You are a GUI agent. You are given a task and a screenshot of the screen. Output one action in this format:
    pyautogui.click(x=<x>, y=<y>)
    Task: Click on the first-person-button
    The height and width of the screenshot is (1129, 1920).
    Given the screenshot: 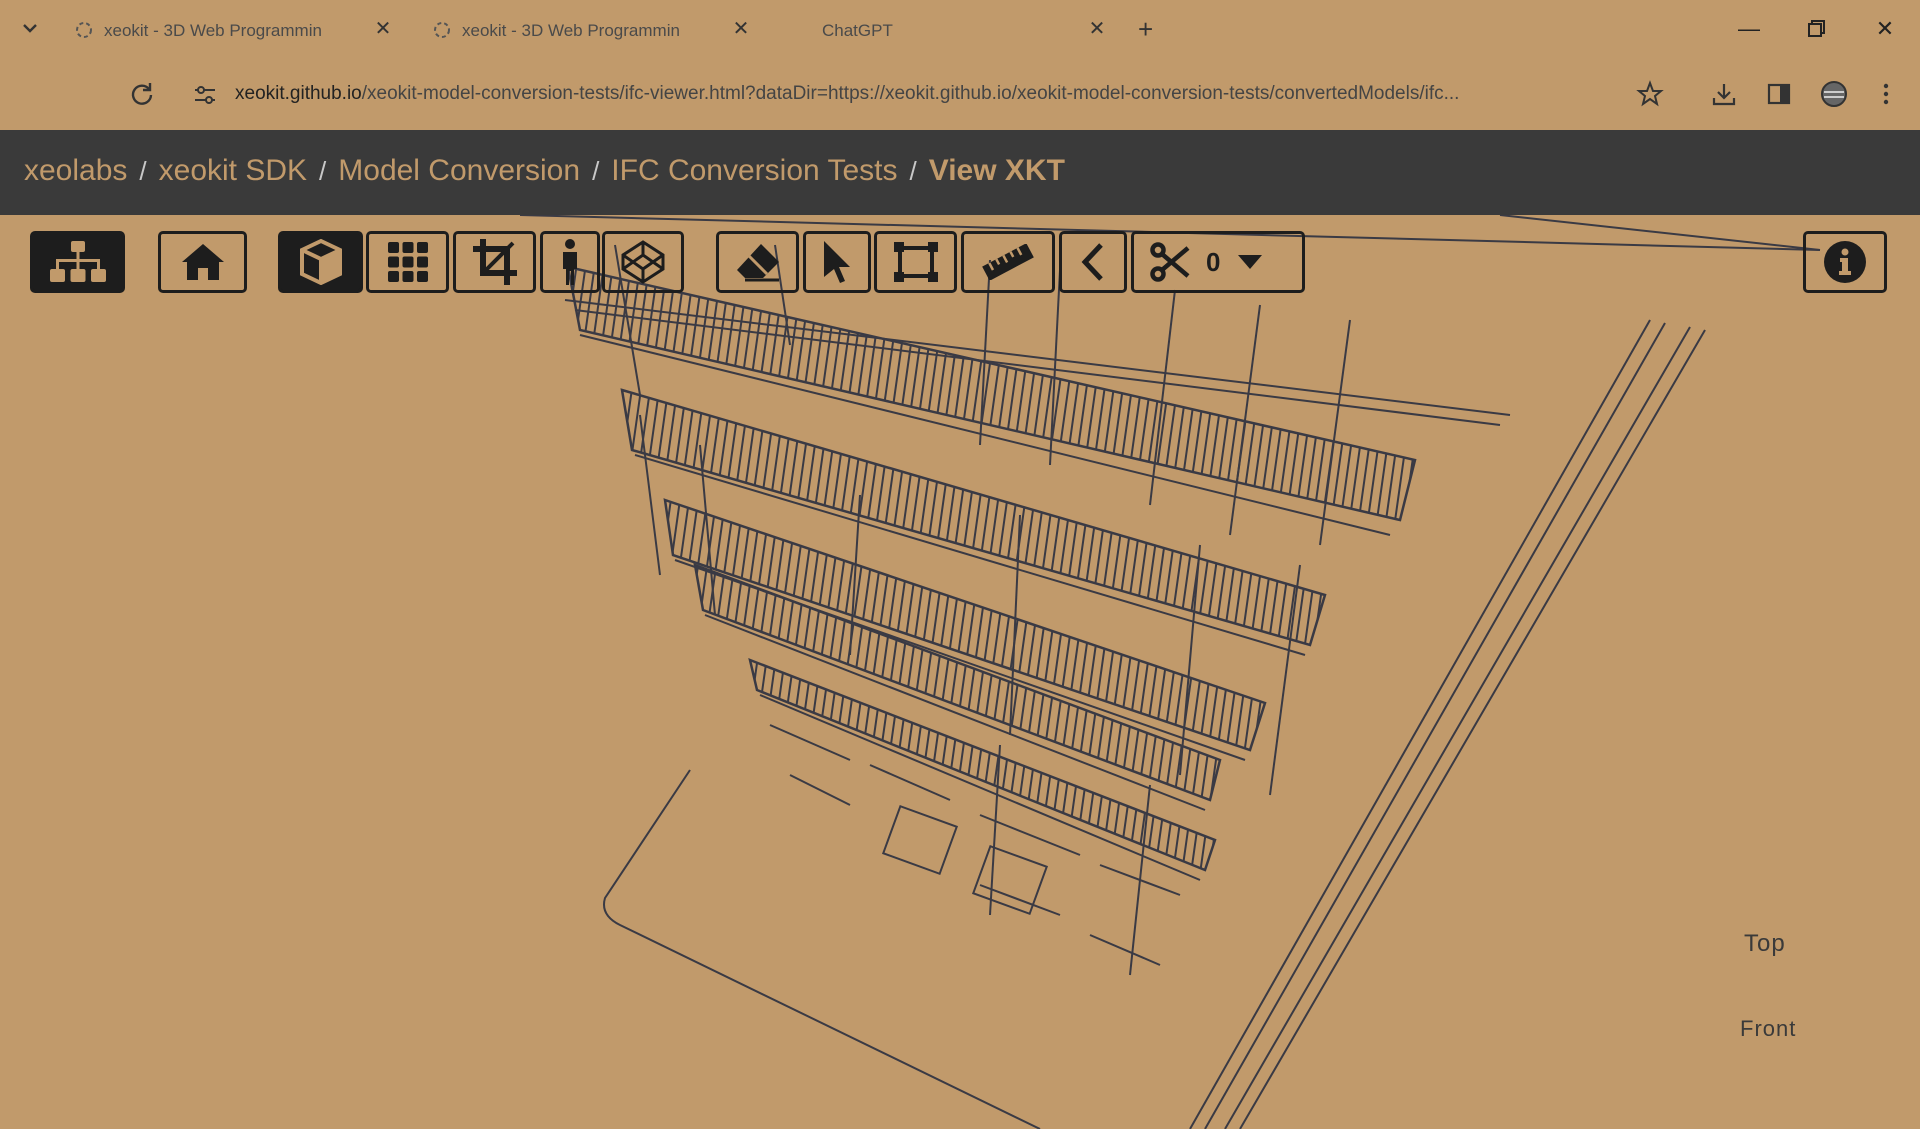 What is the action you would take?
    pyautogui.click(x=570, y=262)
    